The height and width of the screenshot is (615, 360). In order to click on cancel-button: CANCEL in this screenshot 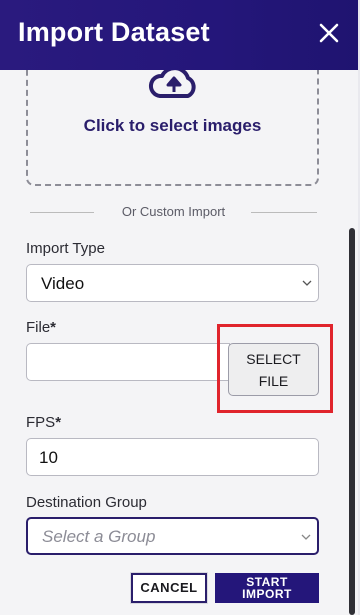, I will do `click(169, 588)`.